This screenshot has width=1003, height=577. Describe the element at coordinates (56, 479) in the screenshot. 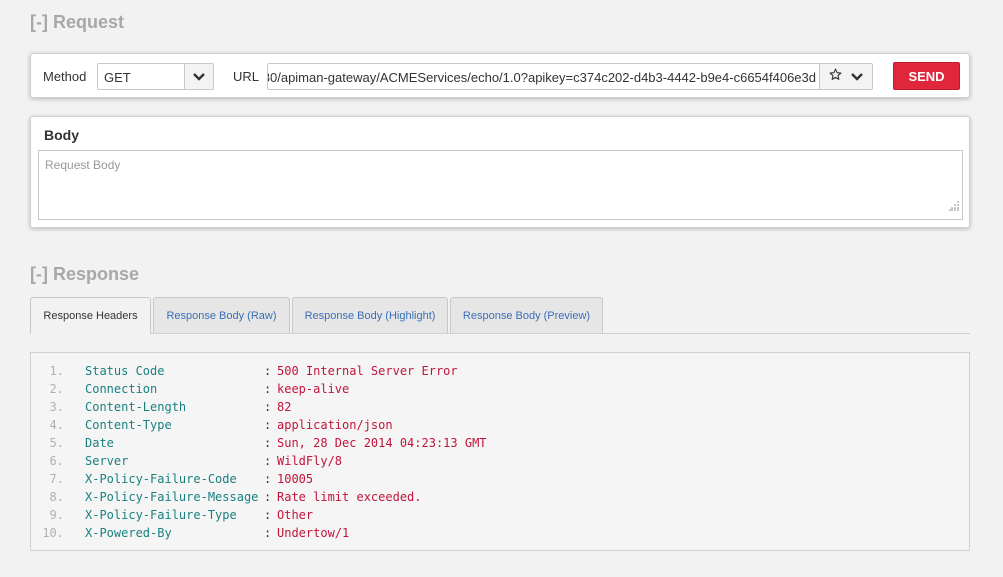

I see `line-number: 7.` at that location.